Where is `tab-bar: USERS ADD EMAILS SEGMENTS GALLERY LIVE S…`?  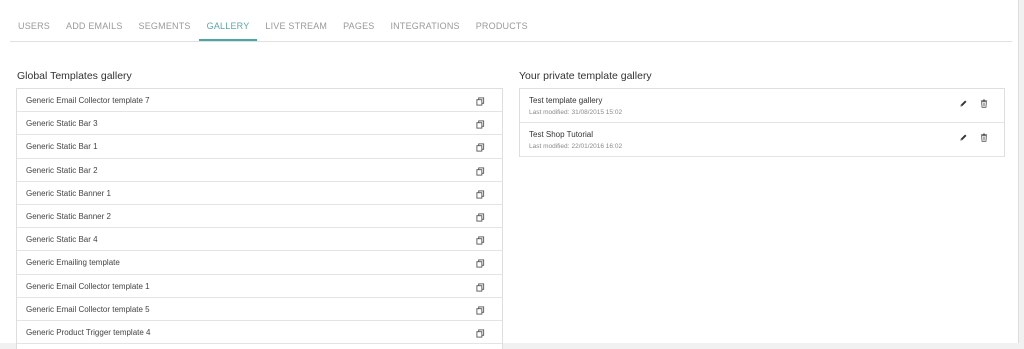 tab-bar: USERS ADD EMAILS SEGMENTS GALLERY LIVE S… is located at coordinates (511, 27).